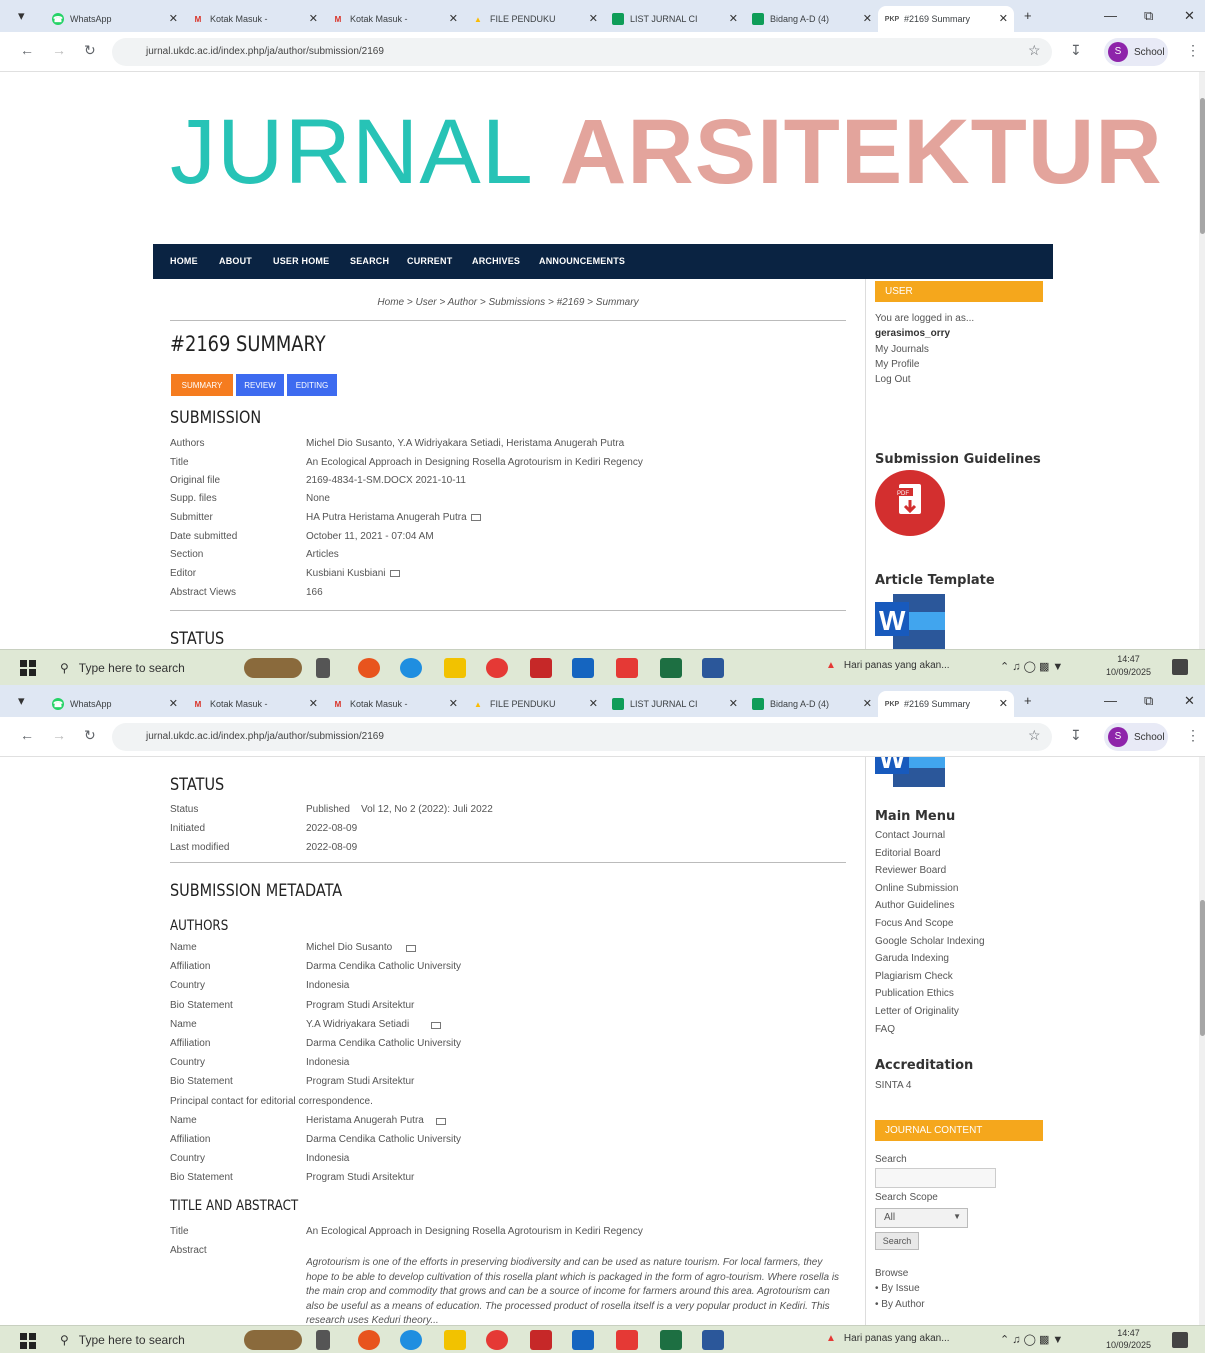 The height and width of the screenshot is (1354, 1205). I want to click on nav-about: ABOUT, so click(235, 261).